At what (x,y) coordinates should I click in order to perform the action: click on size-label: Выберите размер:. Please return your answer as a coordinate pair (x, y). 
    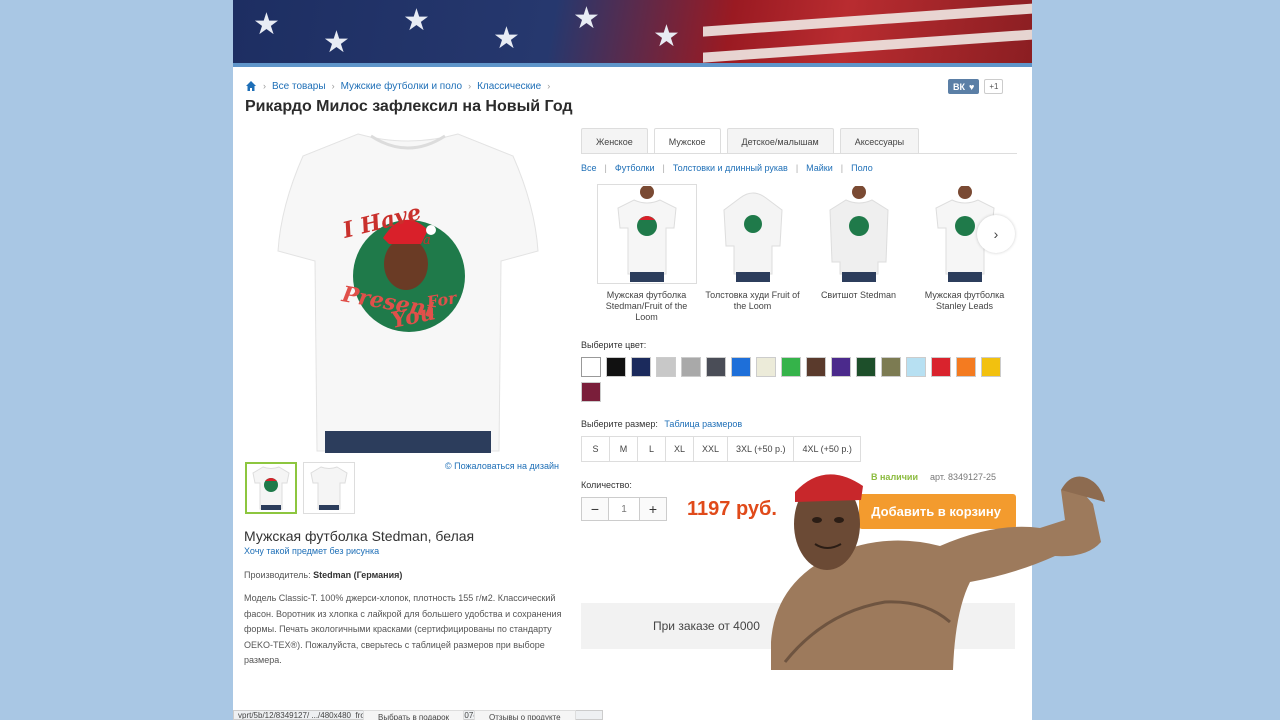
    Looking at the image, I should click on (619, 424).